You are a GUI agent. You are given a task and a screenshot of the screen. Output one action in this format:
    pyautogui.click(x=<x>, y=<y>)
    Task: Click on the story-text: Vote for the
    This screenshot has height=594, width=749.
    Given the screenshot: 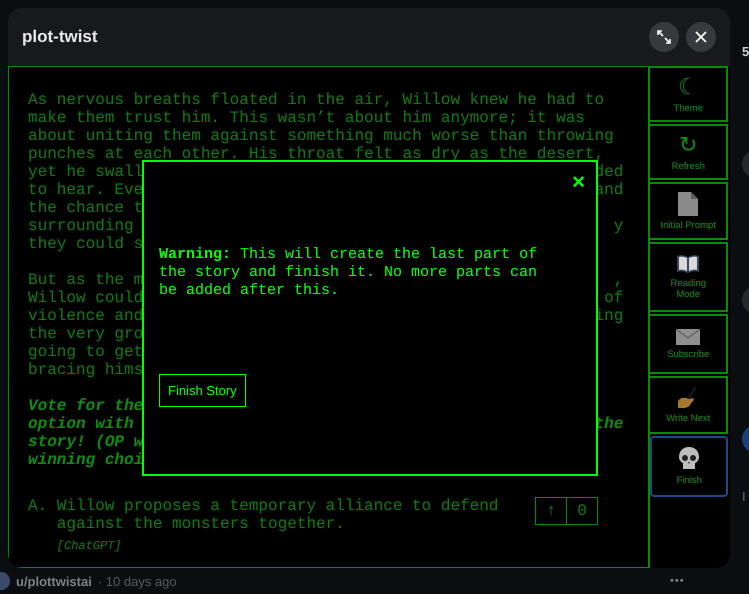 What is the action you would take?
    pyautogui.click(x=86, y=406)
    